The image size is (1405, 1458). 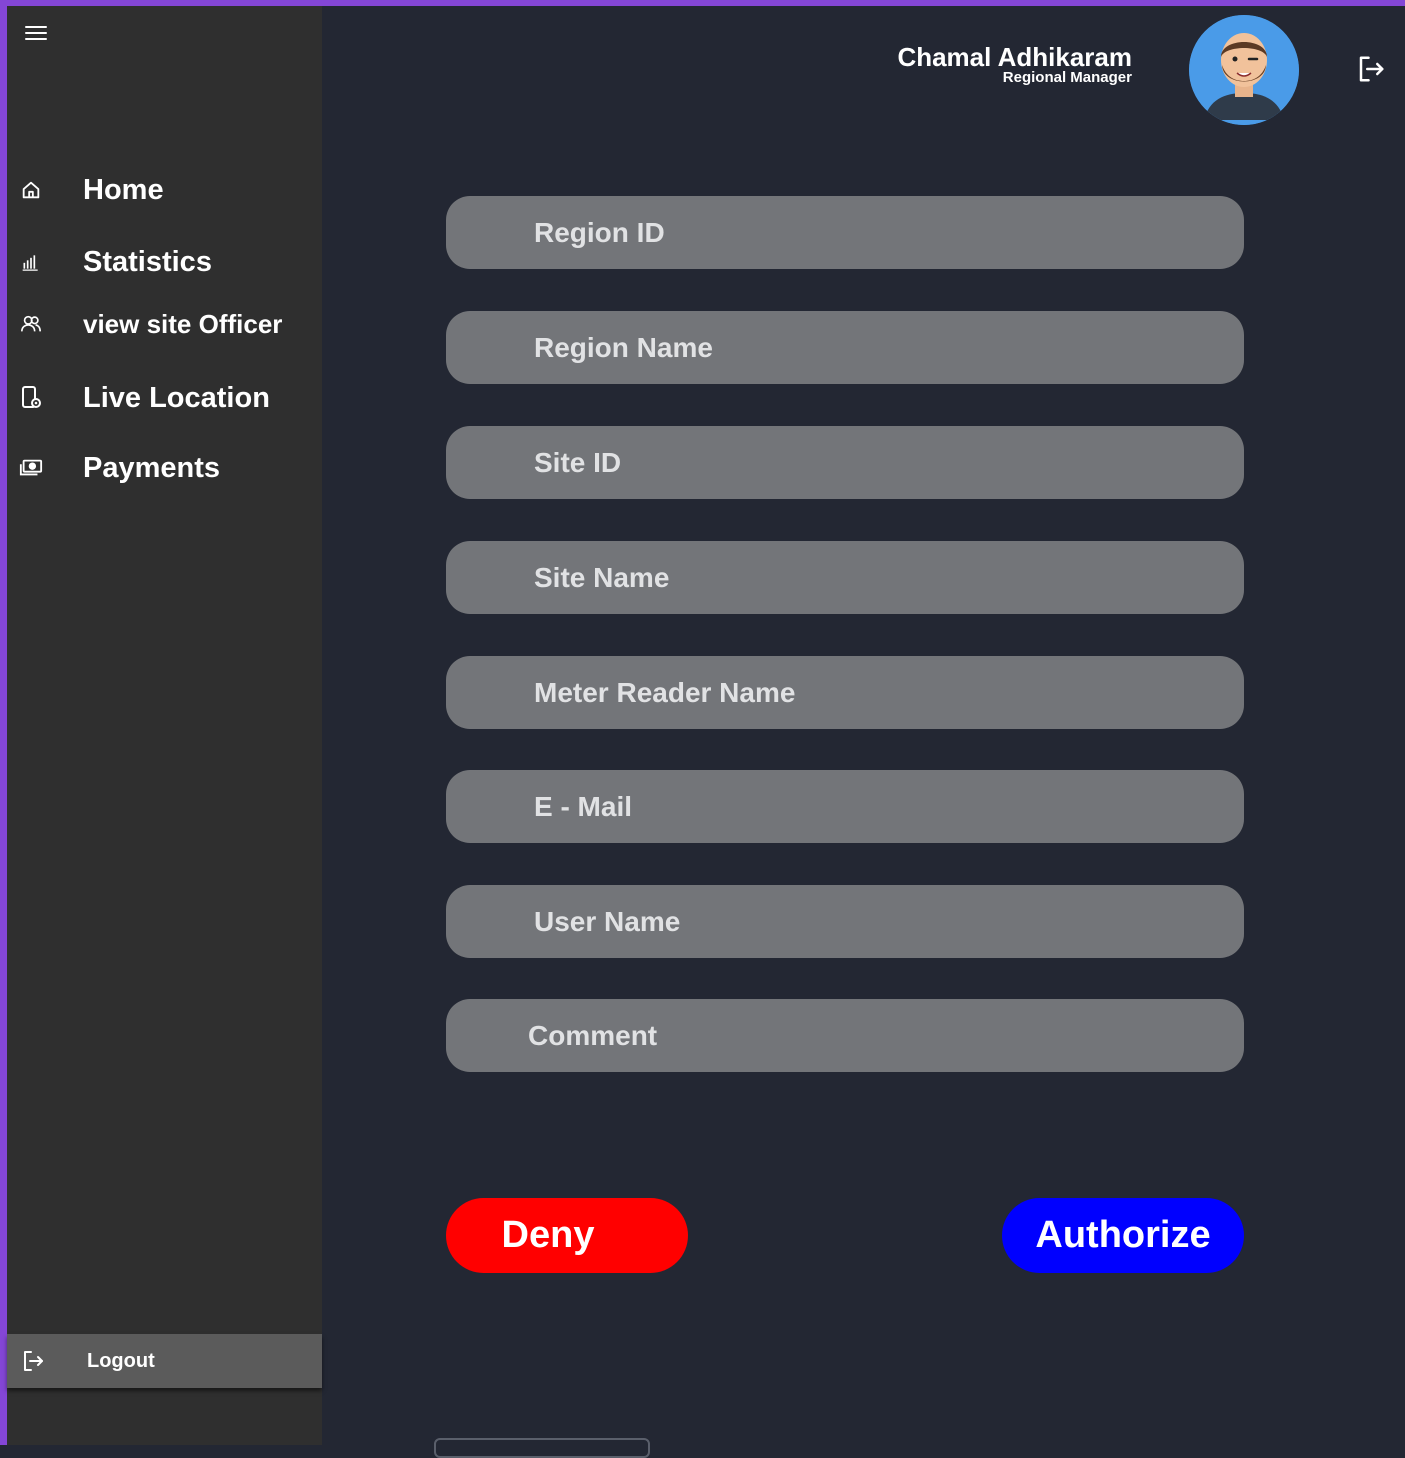 What do you see at coordinates (593, 1035) in the screenshot?
I see `field-placeholder: Comment` at bounding box center [593, 1035].